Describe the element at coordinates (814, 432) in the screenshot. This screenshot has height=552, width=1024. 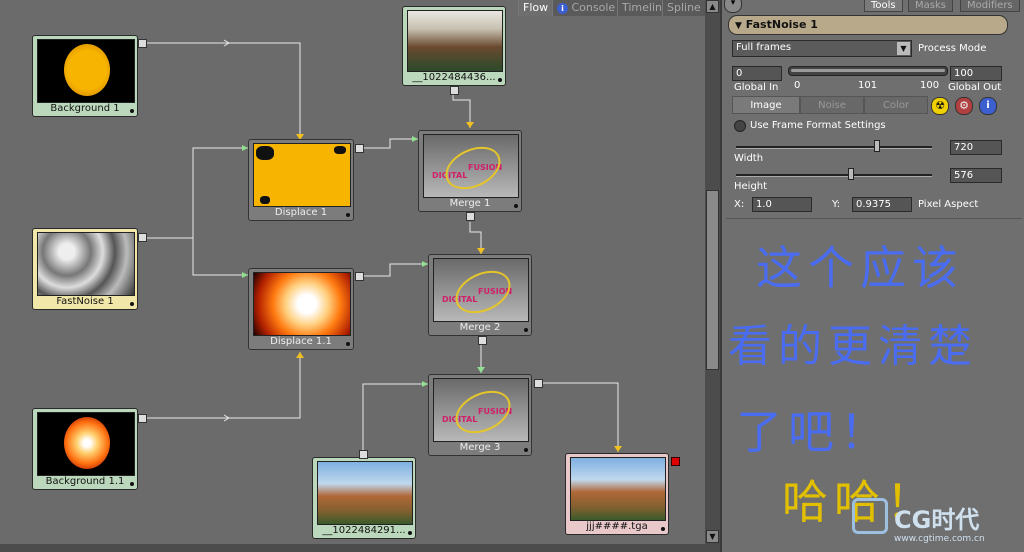
I see `handwritten-note-line-3: 了吧！` at that location.